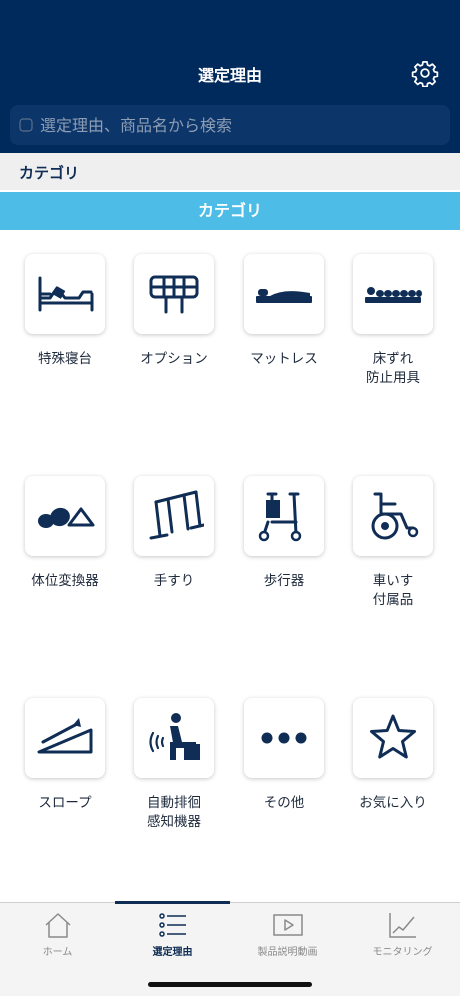 This screenshot has height=996, width=460. What do you see at coordinates (172, 952) in the screenshot?
I see `tab-label: 選定理由` at bounding box center [172, 952].